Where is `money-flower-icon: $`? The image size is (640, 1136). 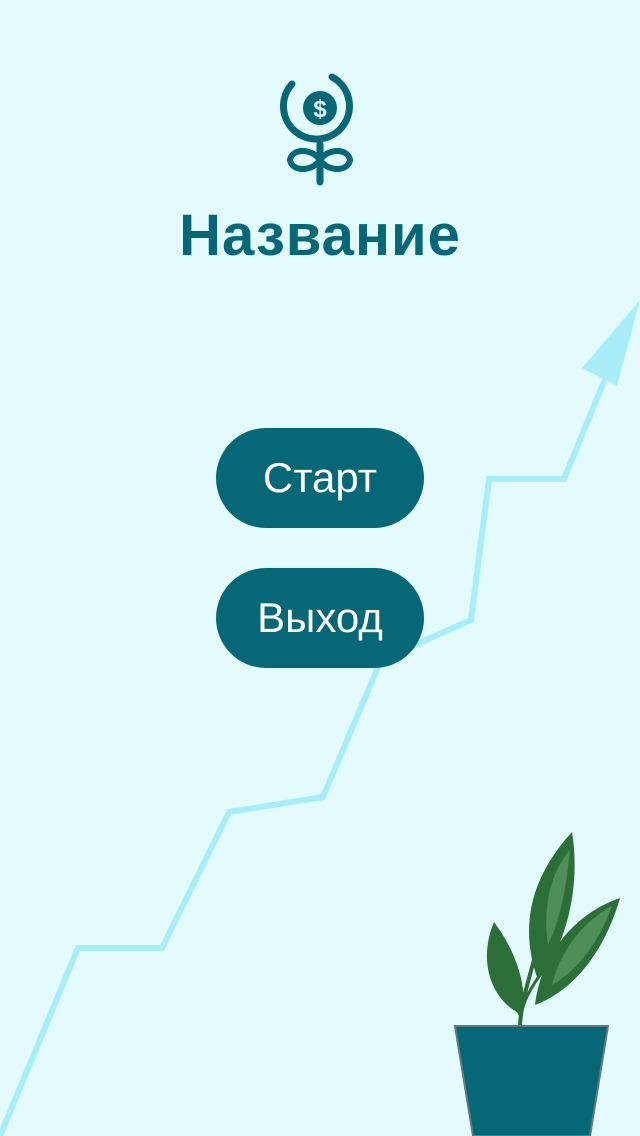 money-flower-icon: $ is located at coordinates (316, 129).